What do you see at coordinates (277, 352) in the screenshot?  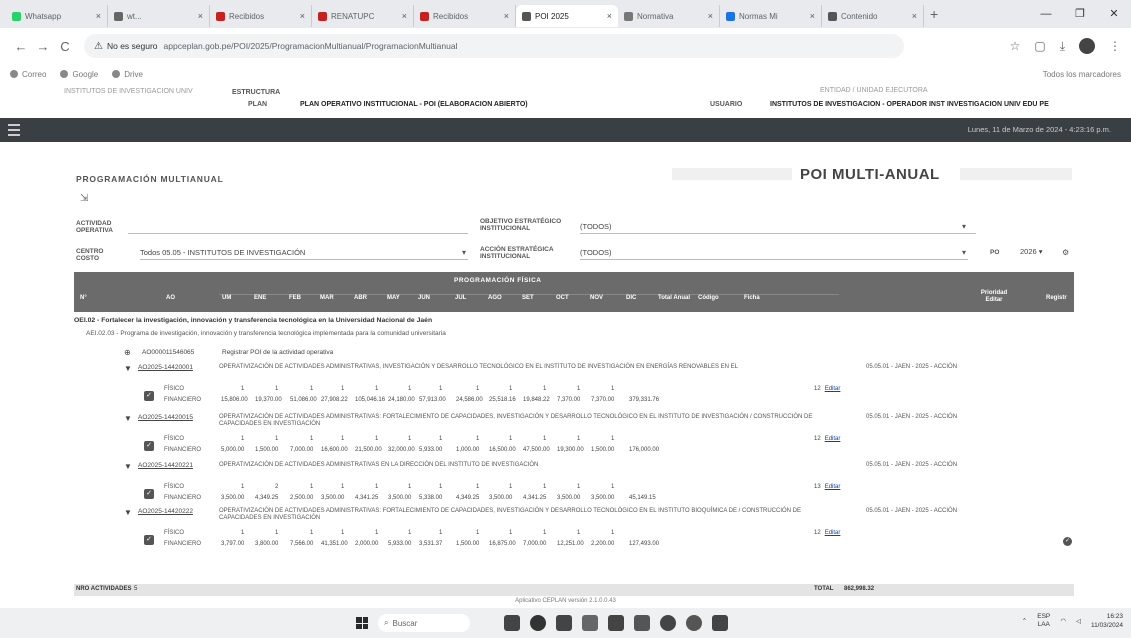 I see `register-text: Registrar POI de la actividad operativa` at bounding box center [277, 352].